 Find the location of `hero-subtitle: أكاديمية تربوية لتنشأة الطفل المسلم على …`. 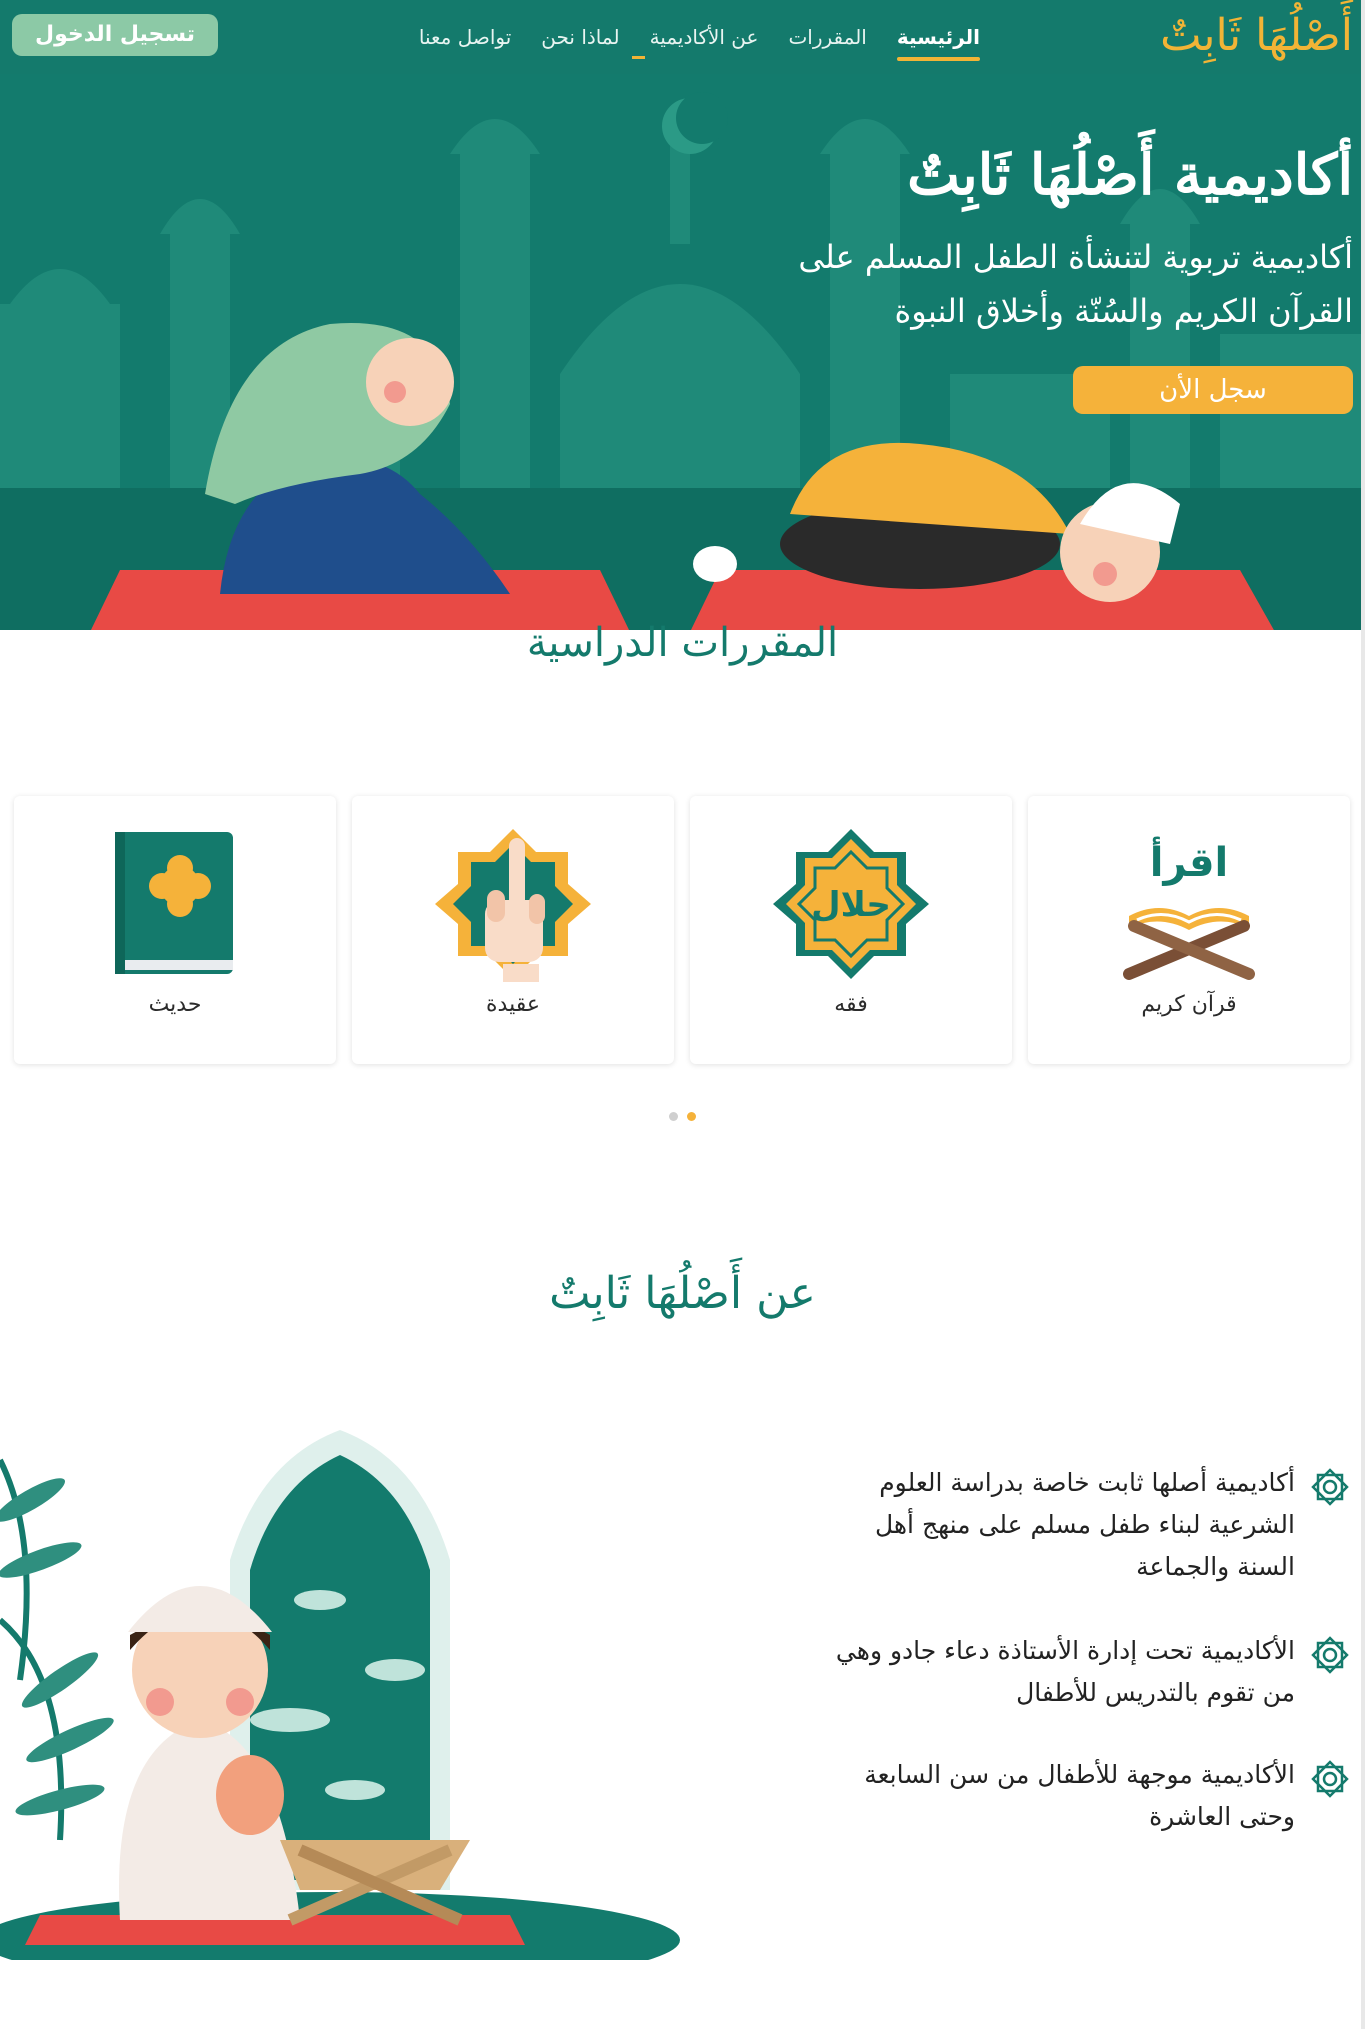

hero-subtitle: أكاديمية تربوية لتنشأة الطفل المسلم على … is located at coordinates (1043, 284).